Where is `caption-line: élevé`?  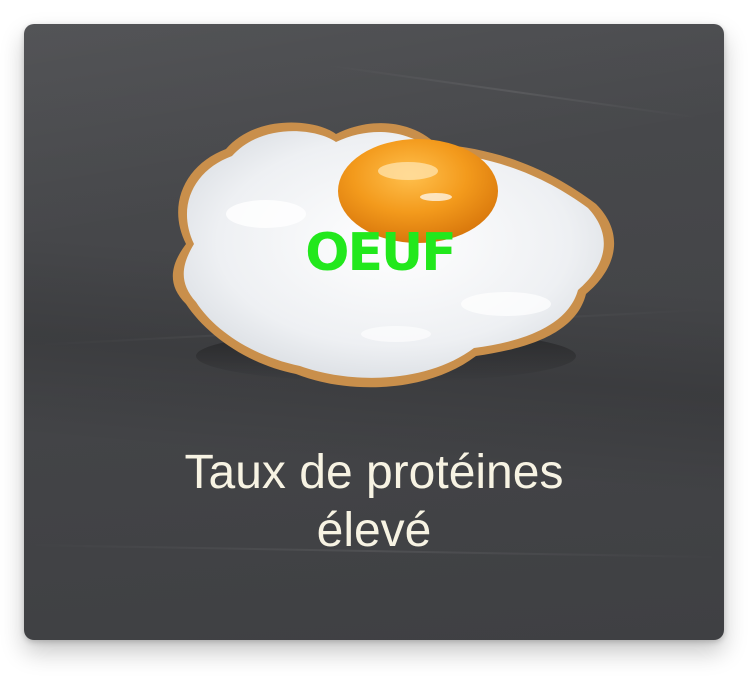 caption-line: élevé is located at coordinates (374, 530).